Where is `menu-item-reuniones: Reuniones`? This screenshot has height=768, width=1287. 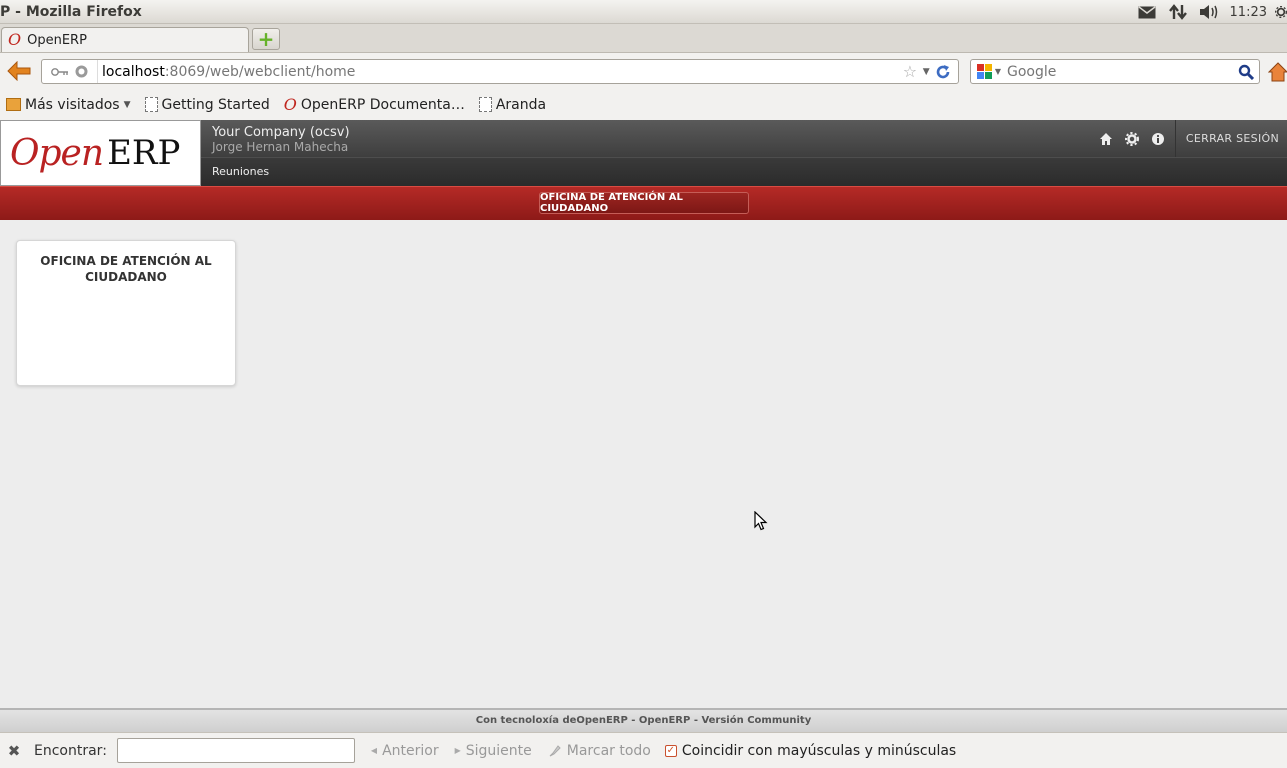 menu-item-reuniones: Reuniones is located at coordinates (240, 171).